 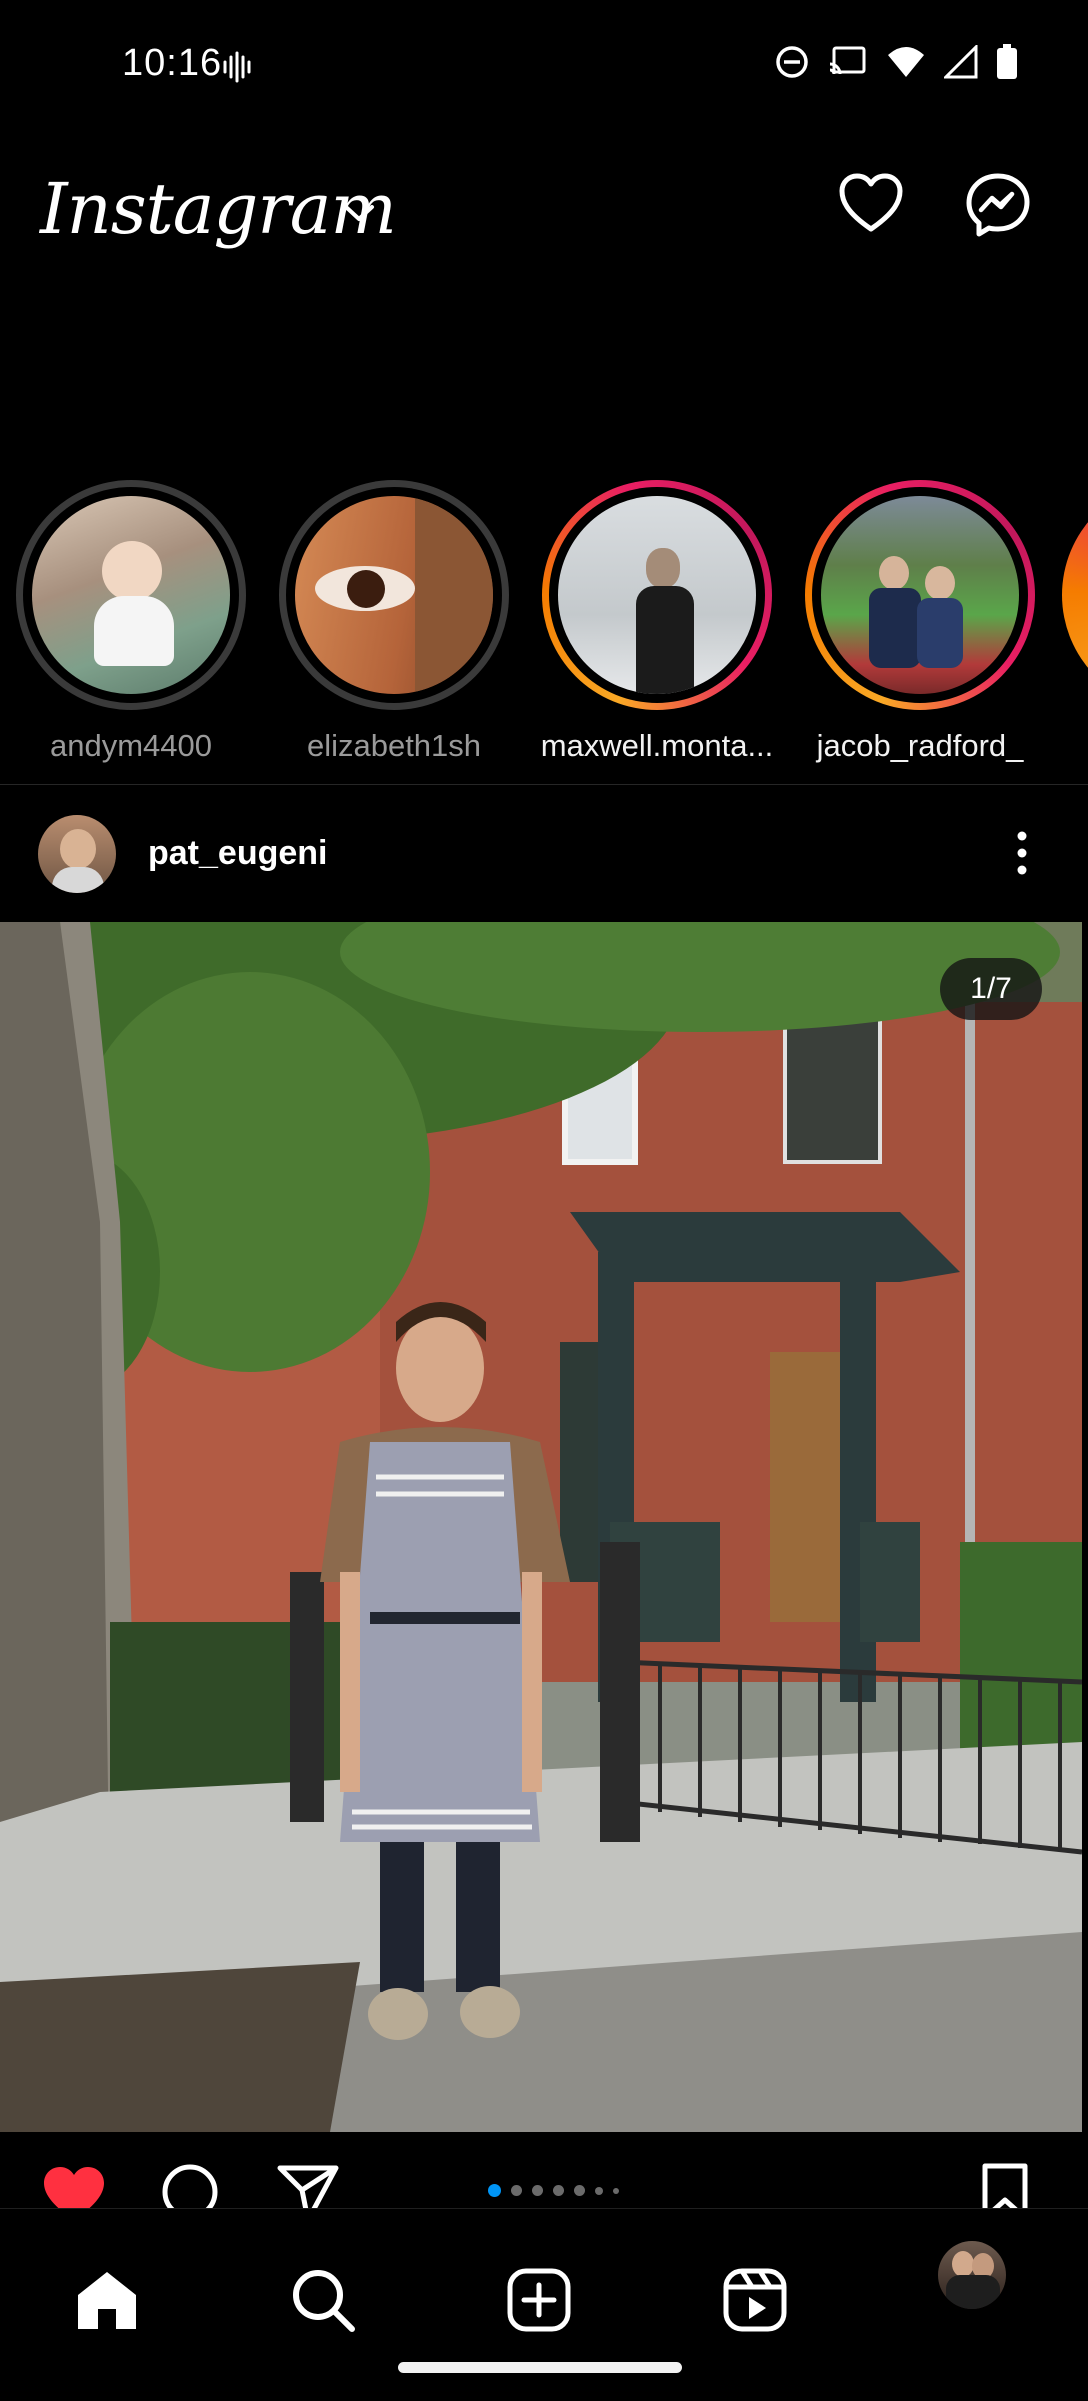 I want to click on reels-icon, so click(x=755, y=2300).